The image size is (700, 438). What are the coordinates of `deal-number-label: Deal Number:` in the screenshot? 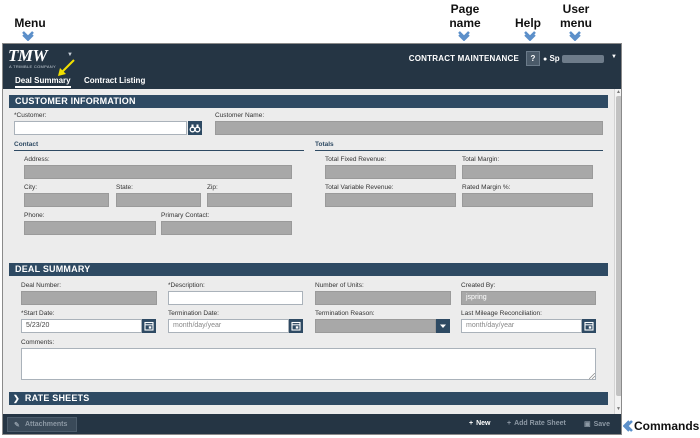 It's located at (41, 285).